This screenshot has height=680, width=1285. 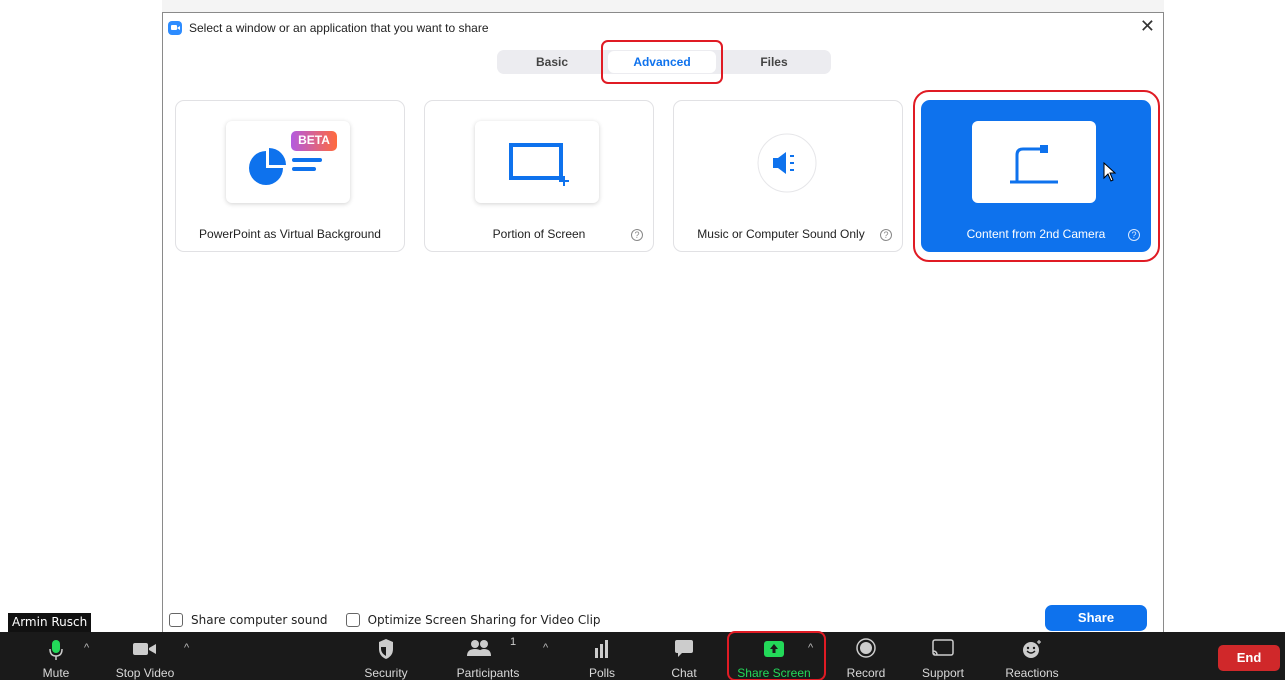 What do you see at coordinates (1096, 618) in the screenshot?
I see `share-button: Share` at bounding box center [1096, 618].